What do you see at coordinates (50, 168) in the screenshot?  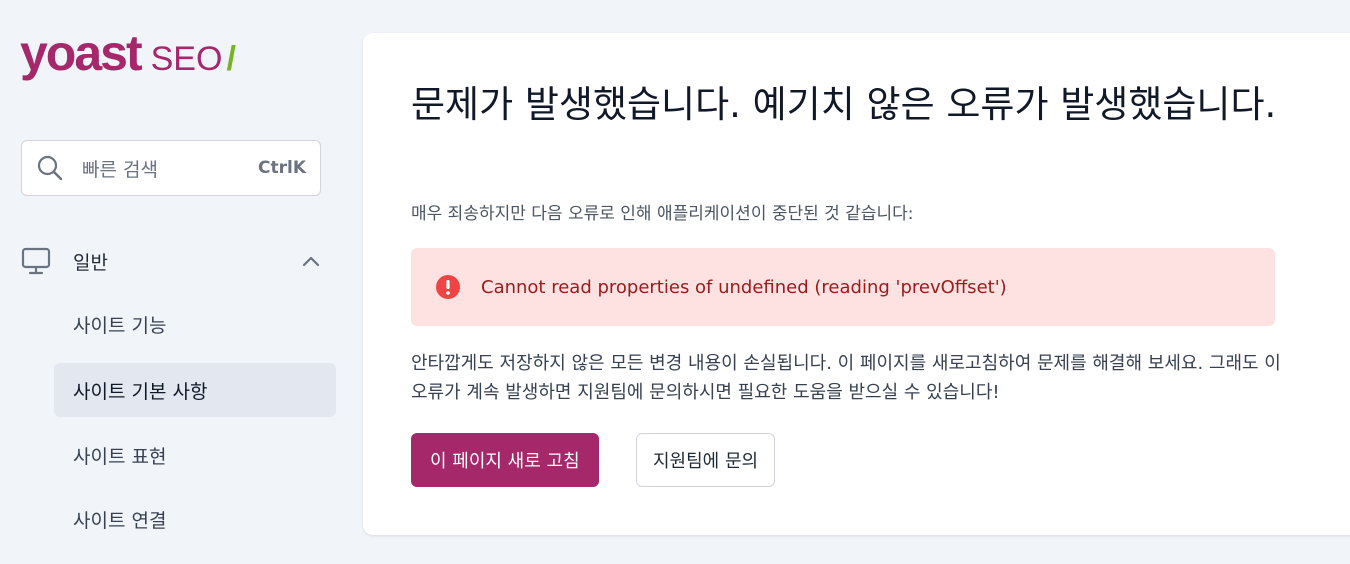 I see `search-icon` at bounding box center [50, 168].